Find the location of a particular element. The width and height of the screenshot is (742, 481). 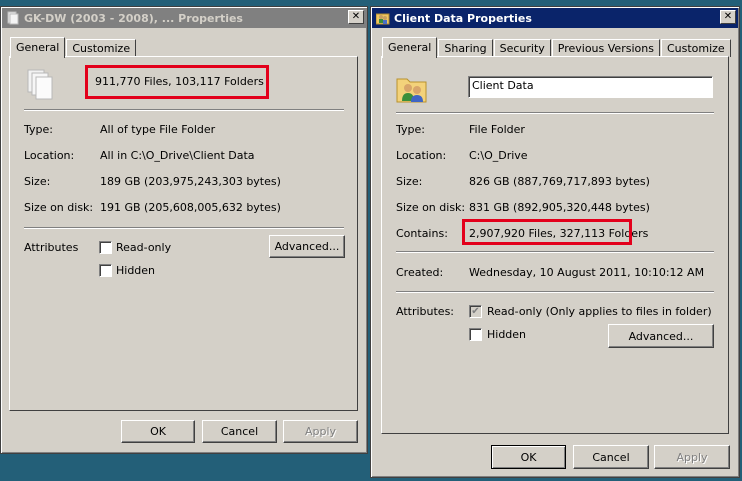

left-type-value: All of type File Folder is located at coordinates (158, 129).